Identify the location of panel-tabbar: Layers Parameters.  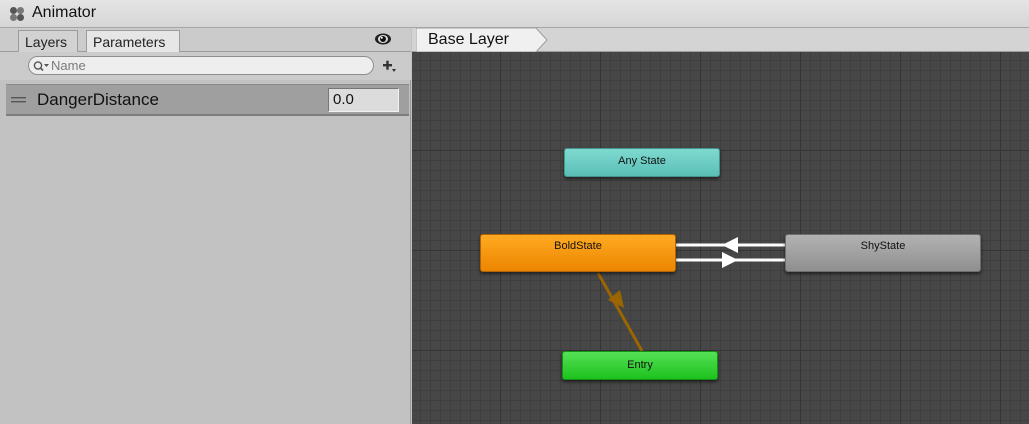
(205, 40).